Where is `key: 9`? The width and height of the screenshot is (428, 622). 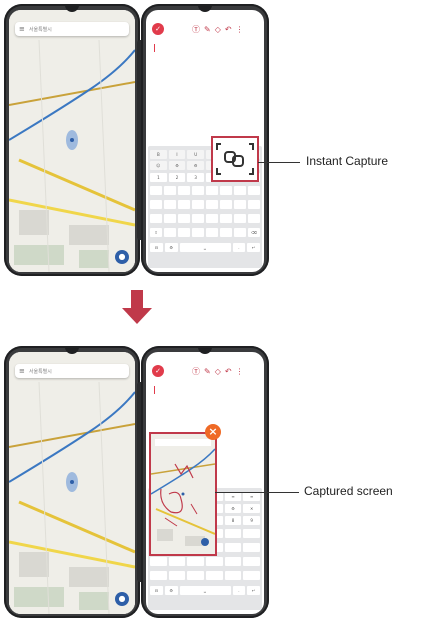 key: 9 is located at coordinates (252, 520).